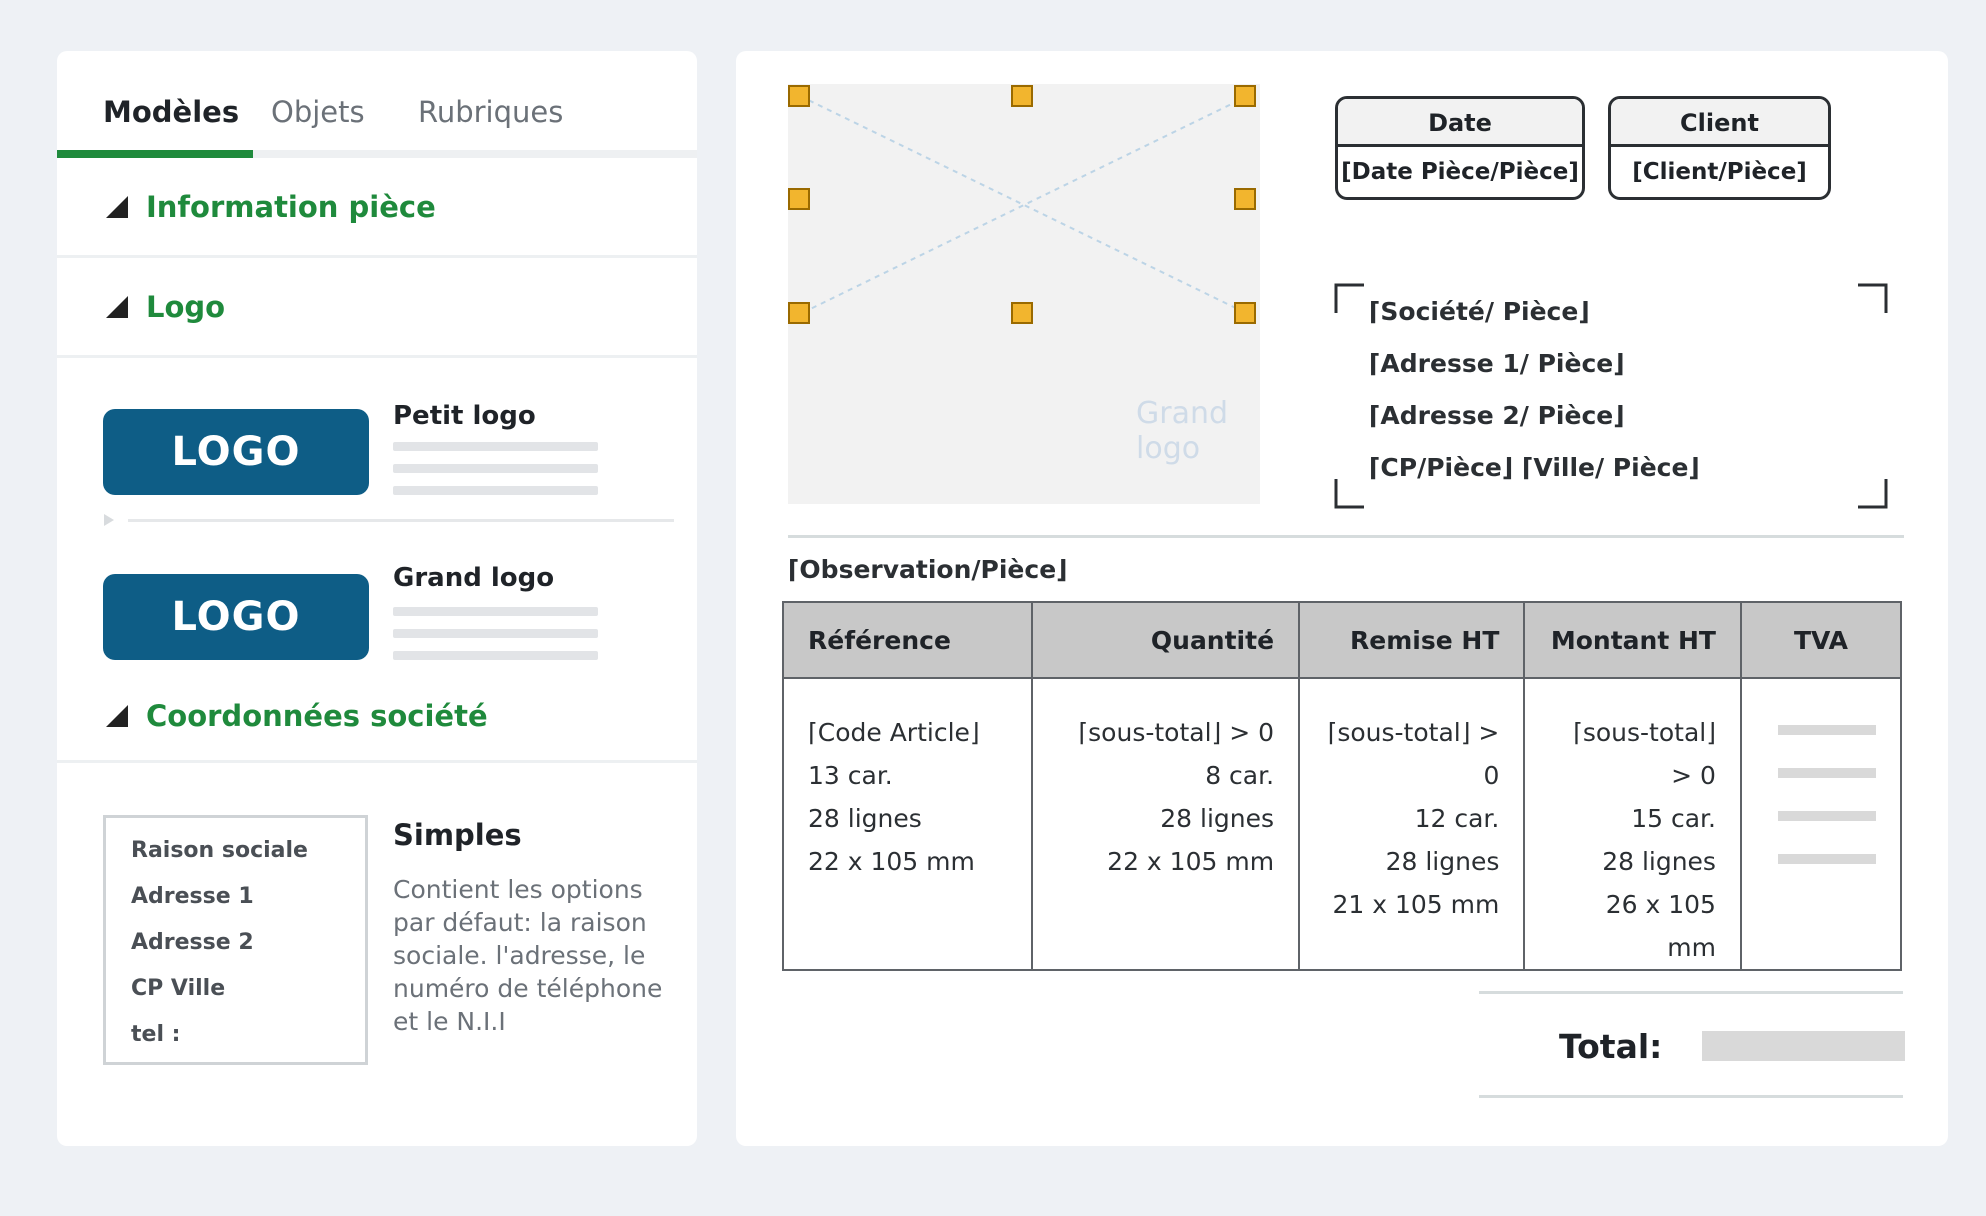 This screenshot has width=1986, height=1216. Describe the element at coordinates (1803, 1046) in the screenshot. I see `total-value-placeholder` at that location.